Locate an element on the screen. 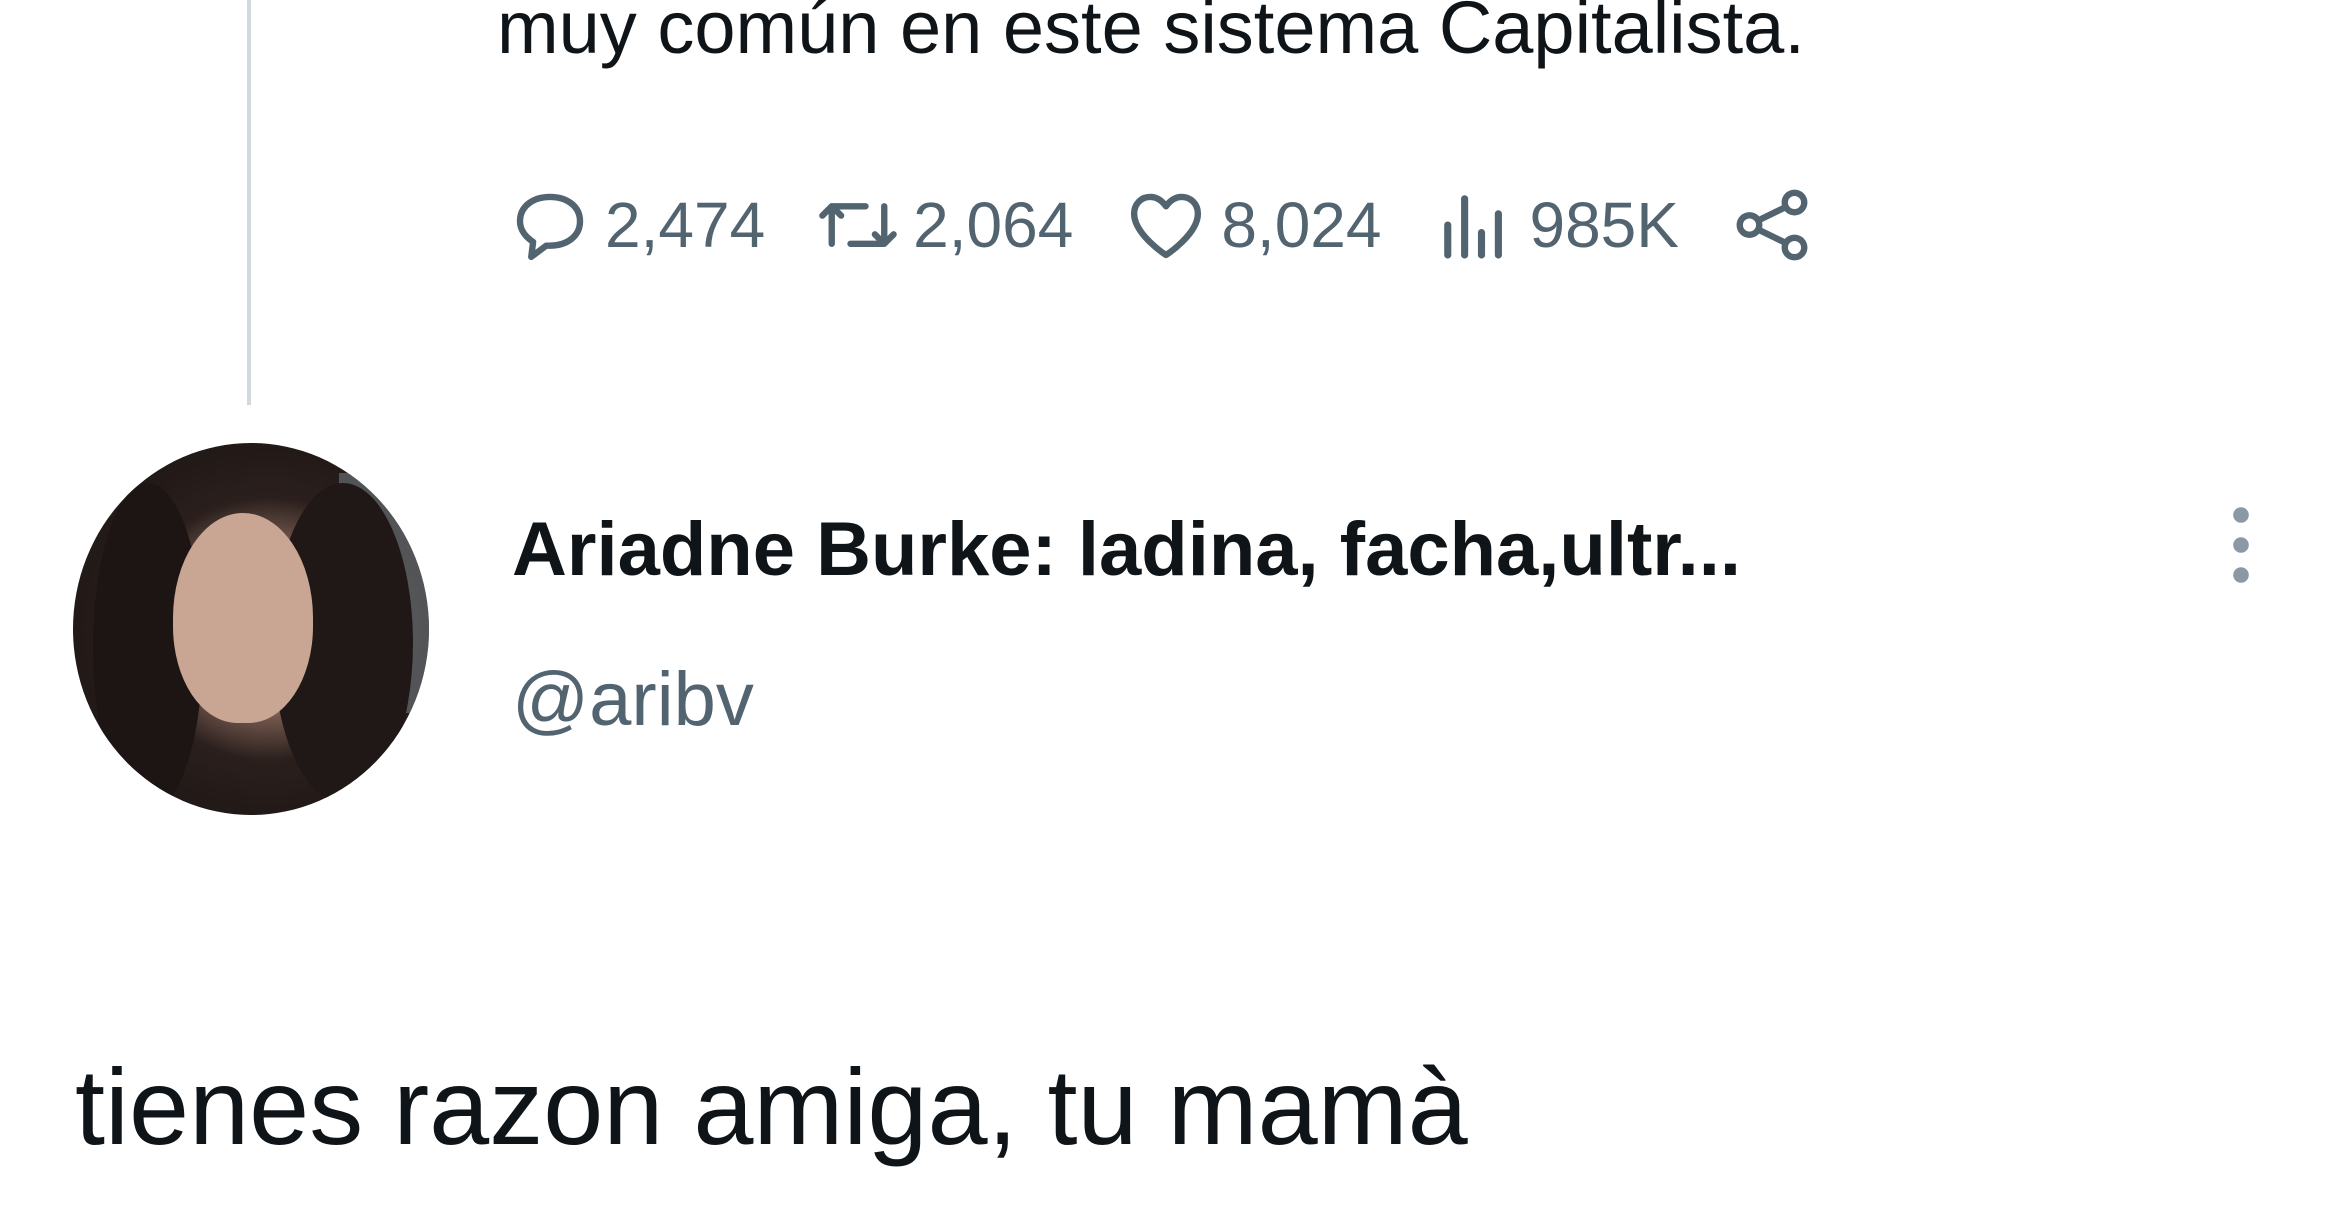  share-icon is located at coordinates (1772, 225).